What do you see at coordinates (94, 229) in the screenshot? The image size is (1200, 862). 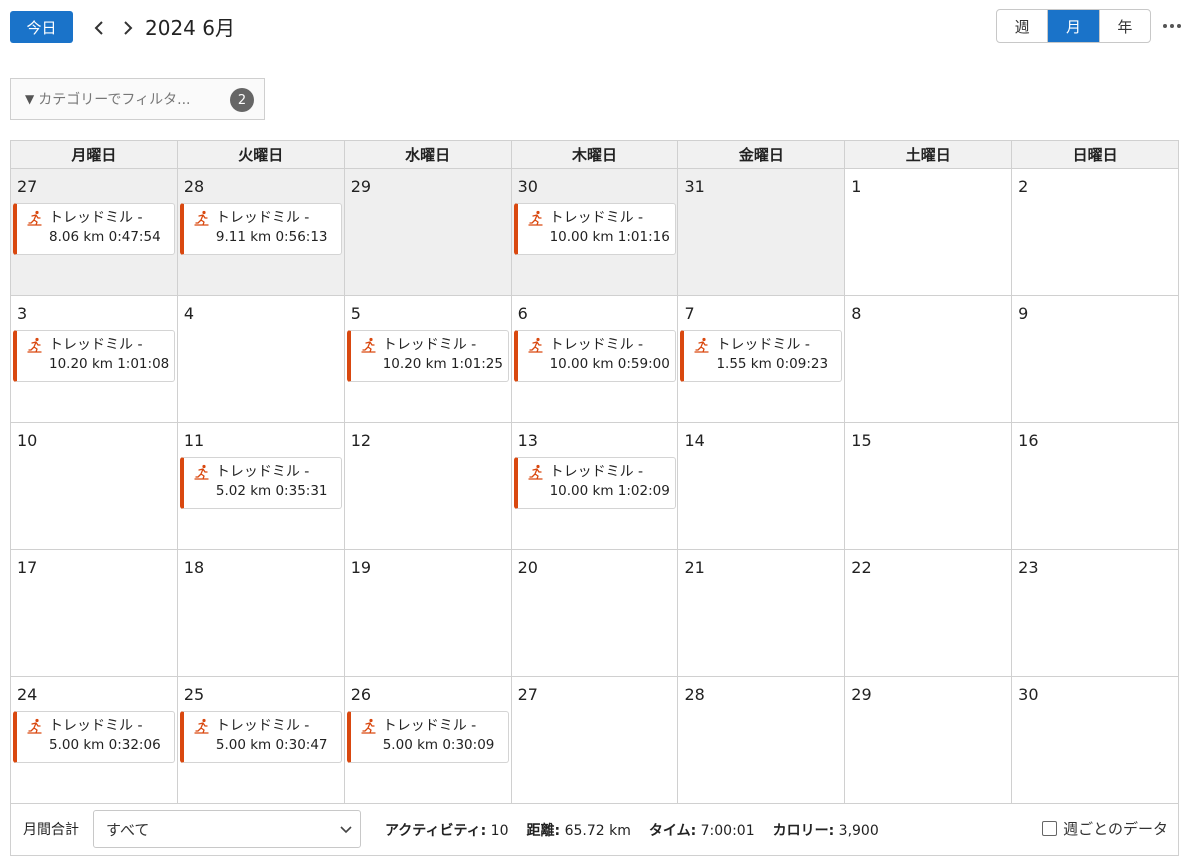 I see `activity-event: トレッドミル - 8.06 km 0:47:54` at bounding box center [94, 229].